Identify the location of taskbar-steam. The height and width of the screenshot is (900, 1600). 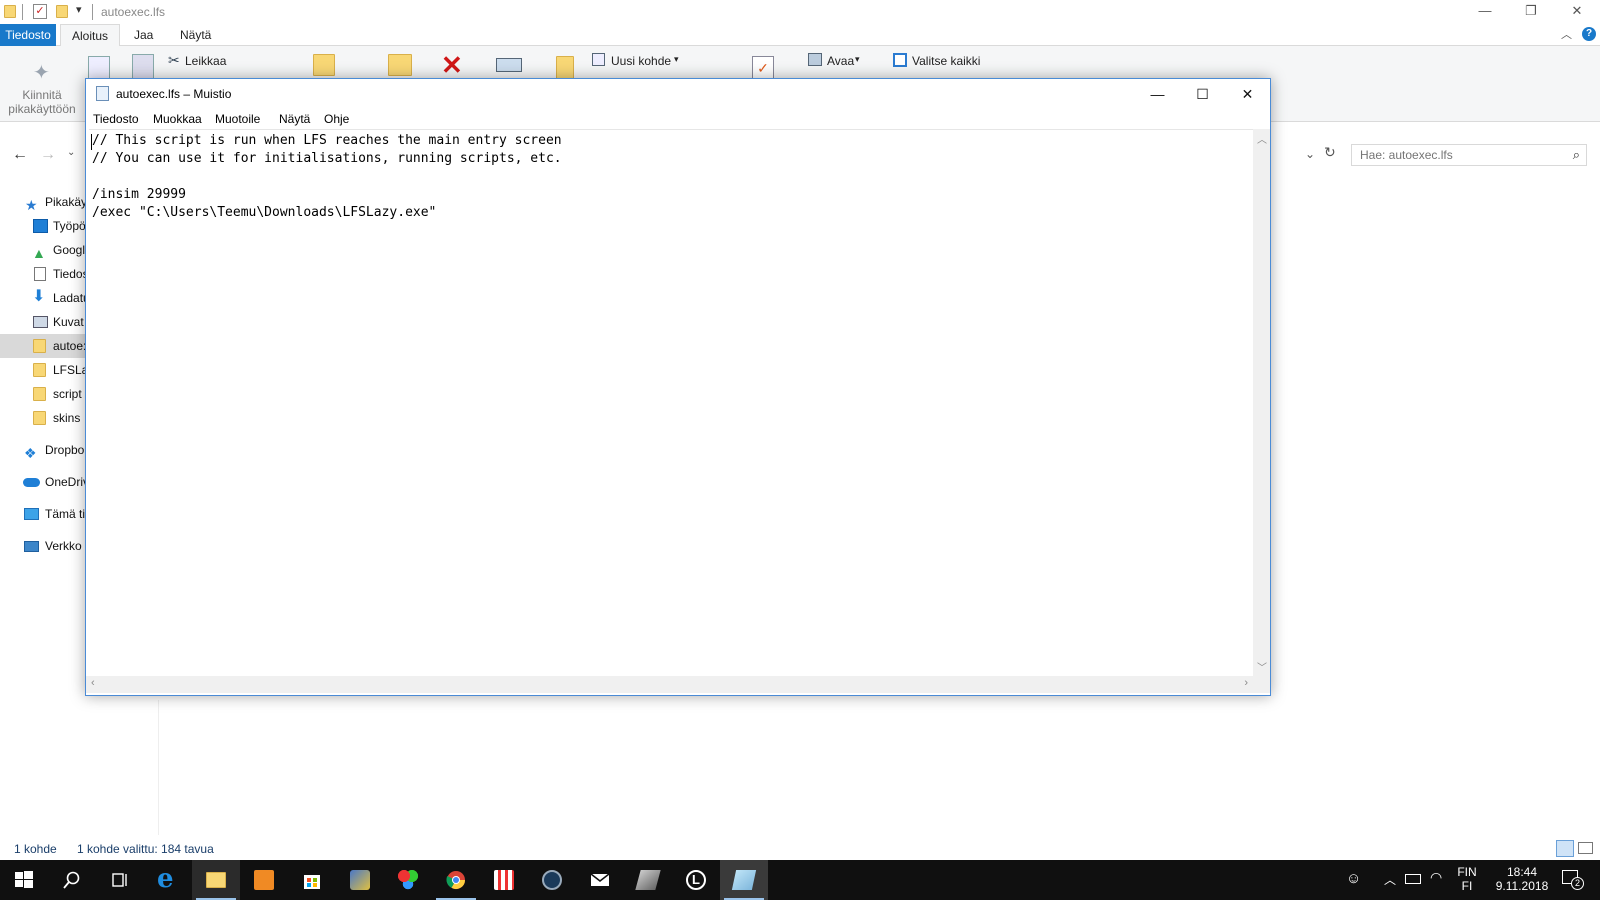
(552, 880).